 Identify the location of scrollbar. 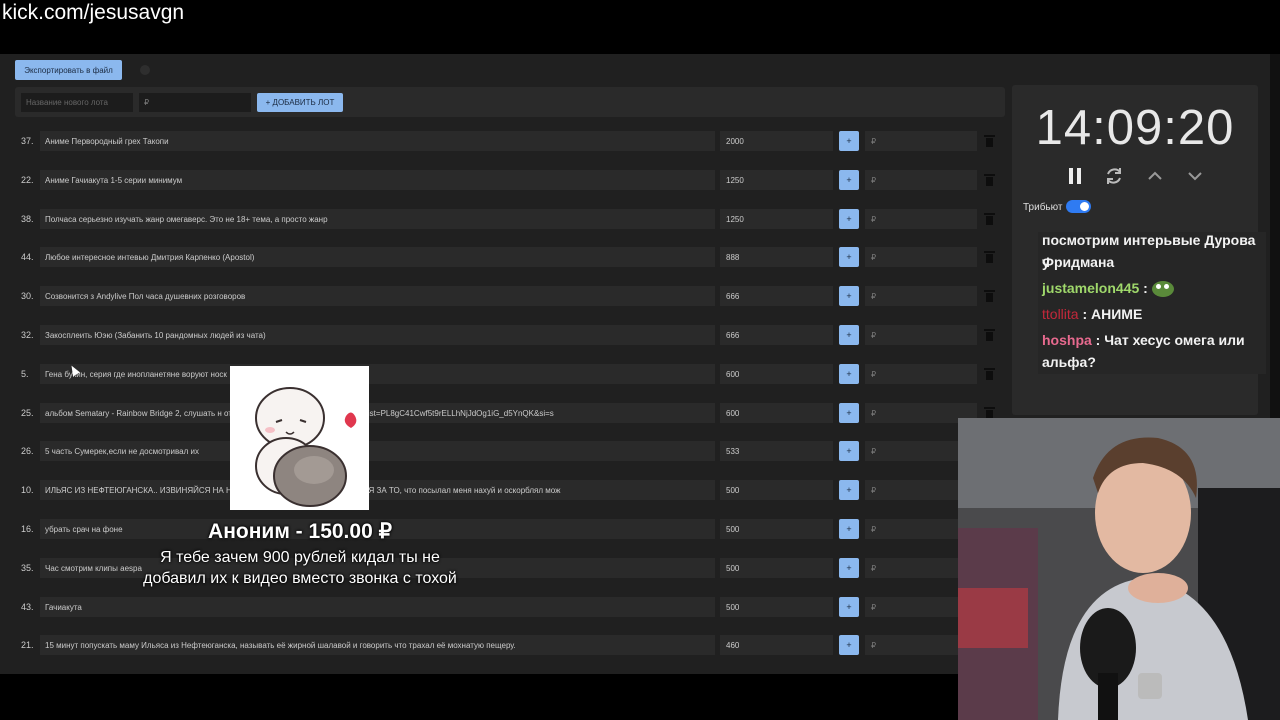
(1275, 236).